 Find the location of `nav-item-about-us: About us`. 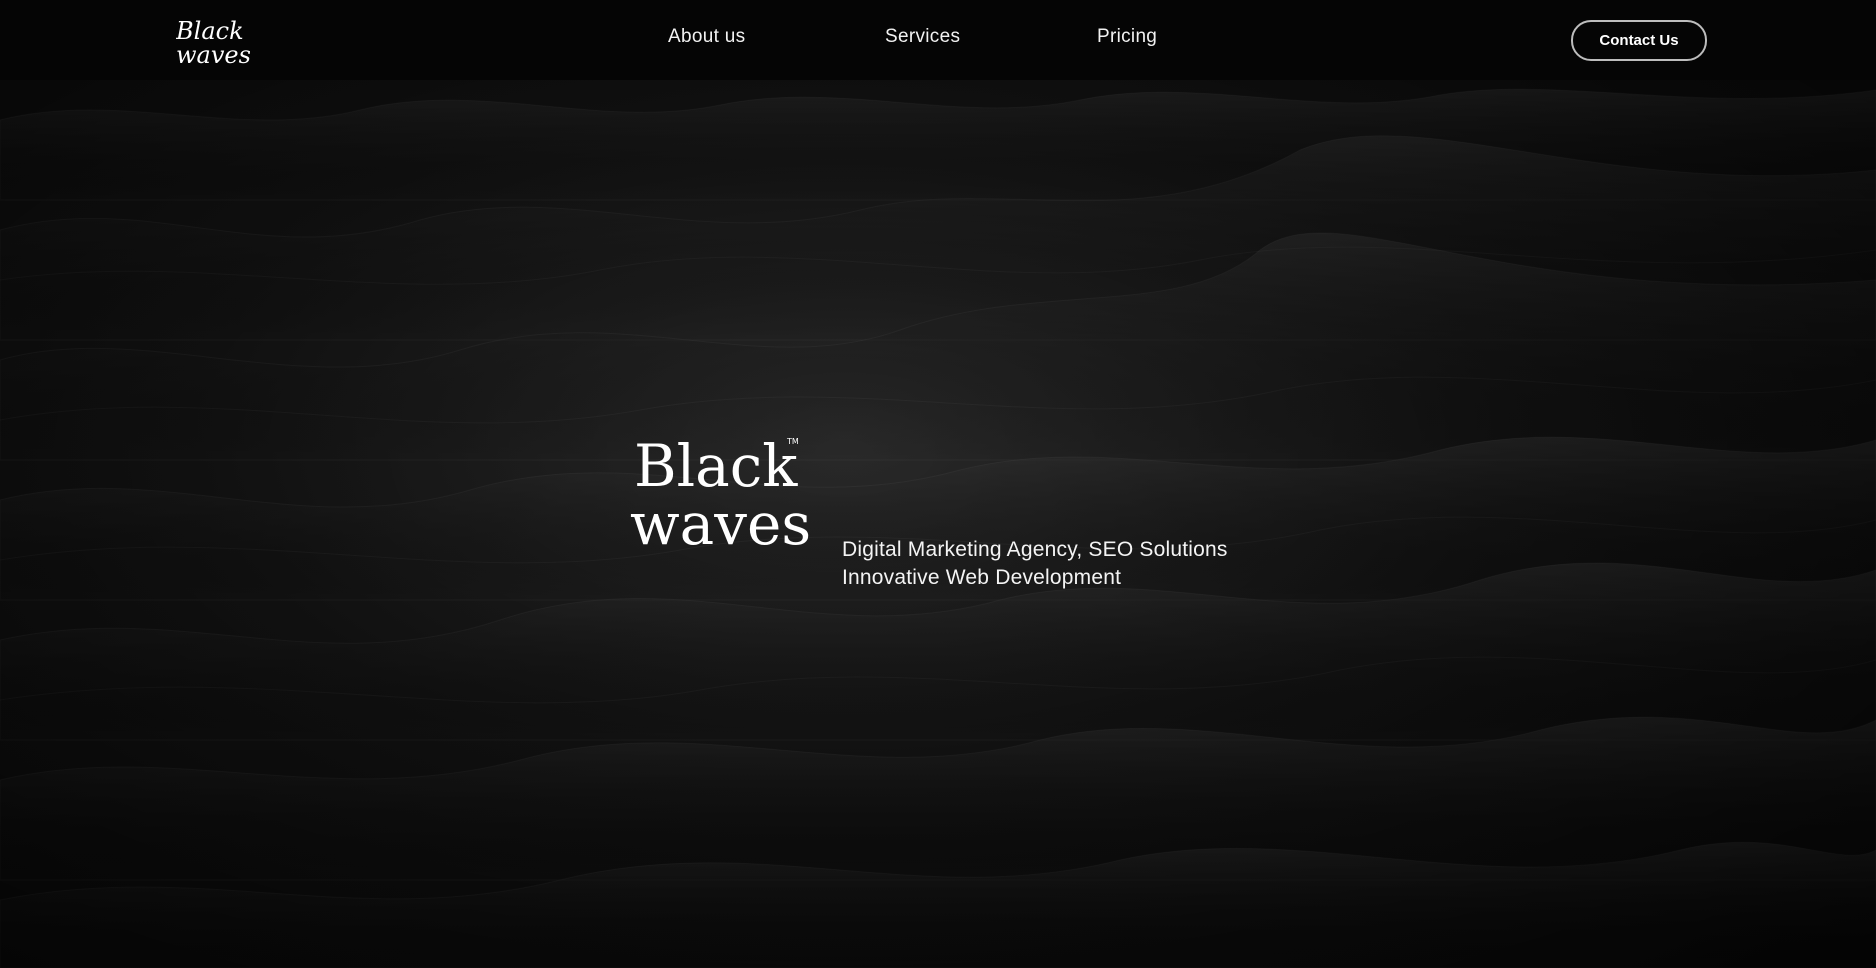

nav-item-about-us: About us is located at coordinates (706, 37).